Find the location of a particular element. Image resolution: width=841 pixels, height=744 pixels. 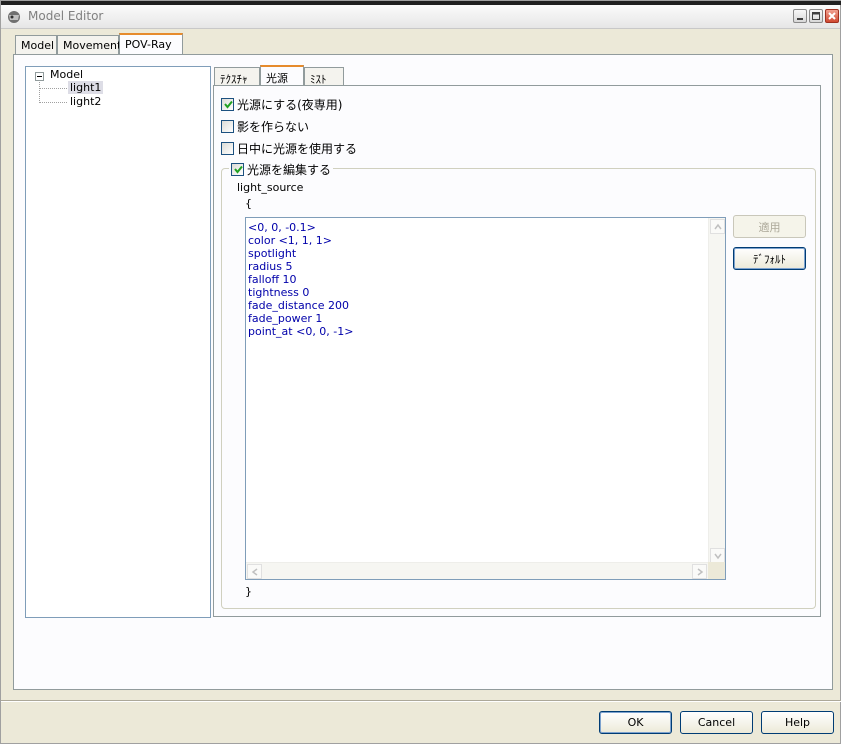

close-icon is located at coordinates (832, 16).